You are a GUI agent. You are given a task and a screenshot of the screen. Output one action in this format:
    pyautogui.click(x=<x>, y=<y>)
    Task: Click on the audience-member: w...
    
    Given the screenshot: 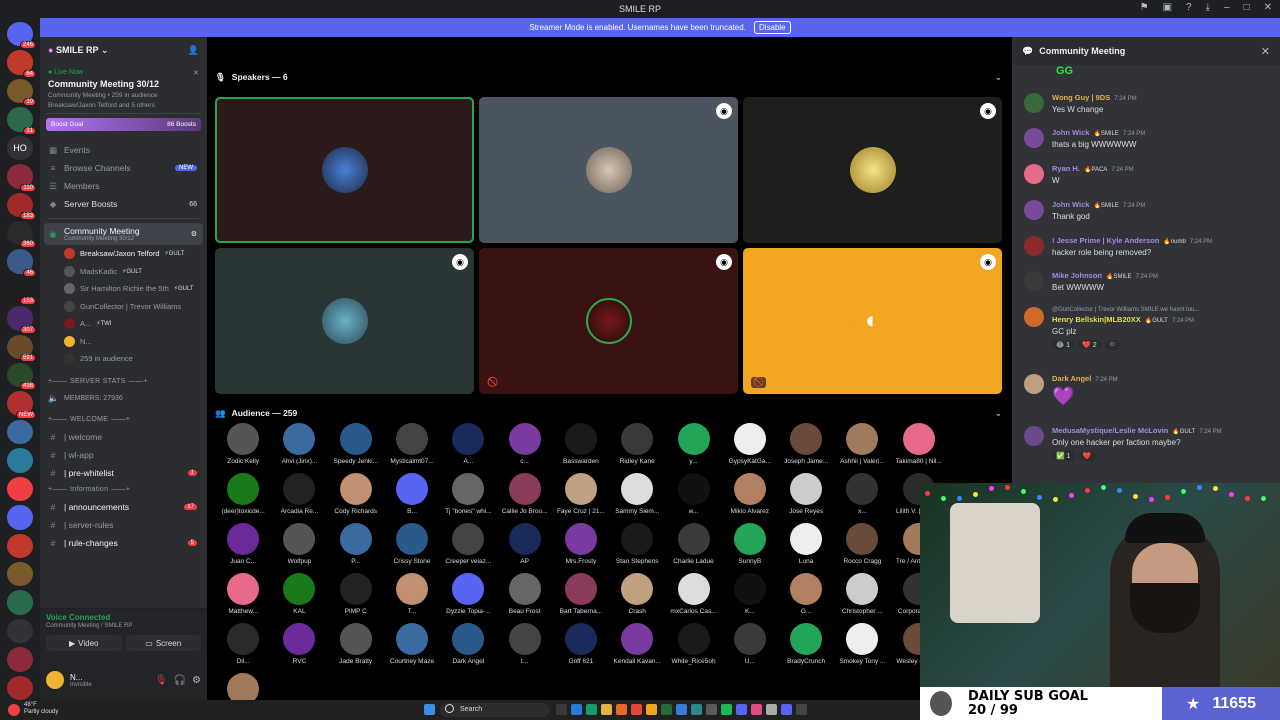 What is the action you would take?
    pyautogui.click(x=693, y=494)
    